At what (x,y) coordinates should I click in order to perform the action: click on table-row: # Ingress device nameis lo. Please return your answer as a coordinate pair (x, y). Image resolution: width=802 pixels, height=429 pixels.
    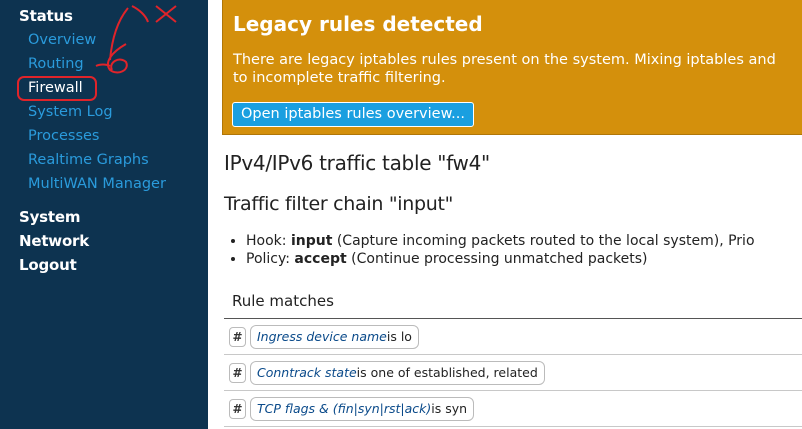
    Looking at the image, I should click on (513, 337).